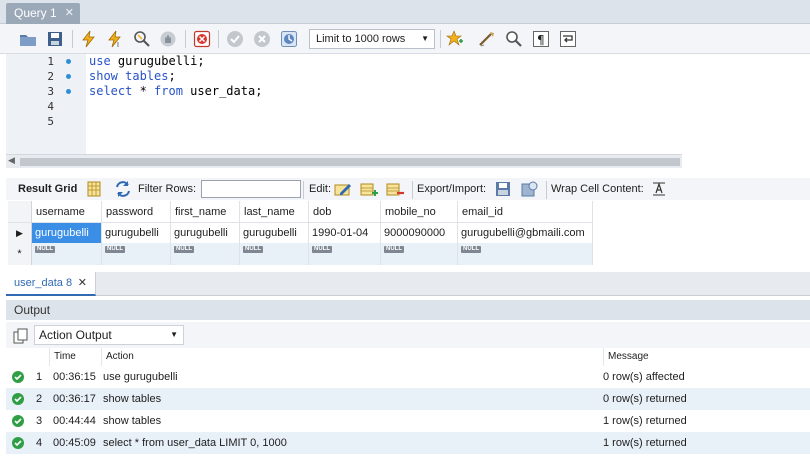 The width and height of the screenshot is (810, 476). Describe the element at coordinates (487, 39) in the screenshot. I see `beautify-icon` at that location.